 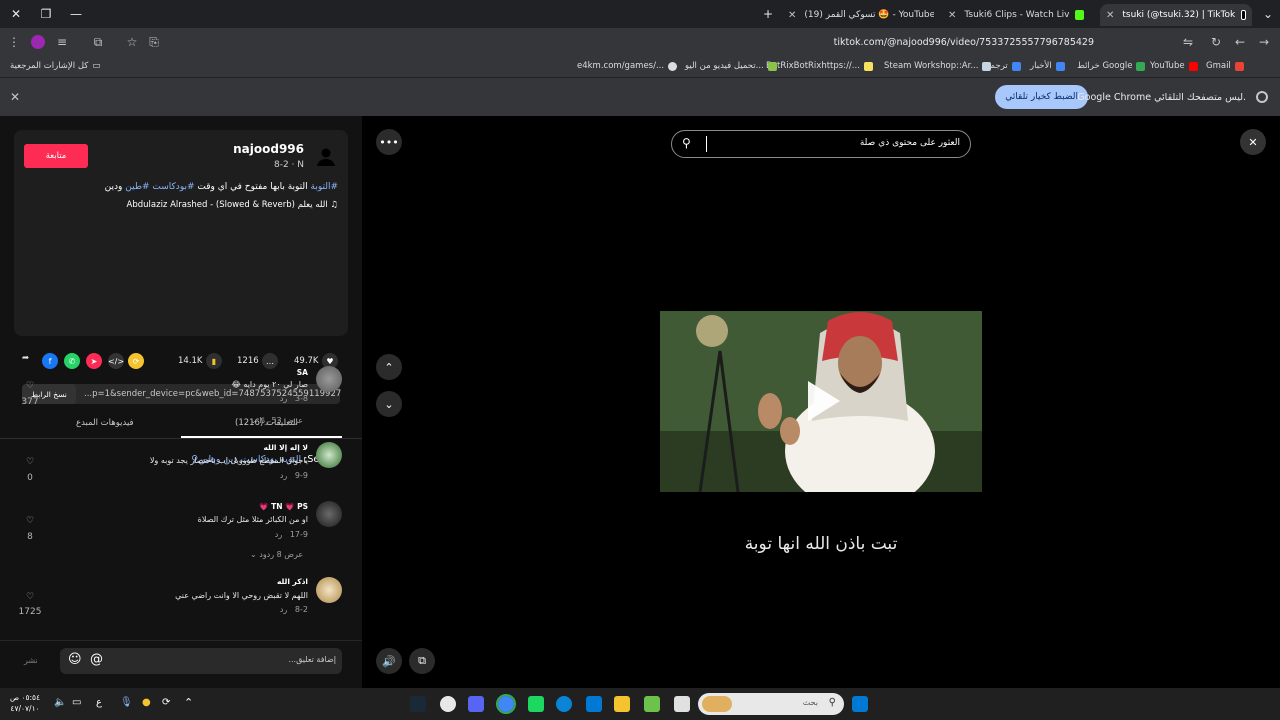 I want to click on play-icon, so click(x=824, y=403).